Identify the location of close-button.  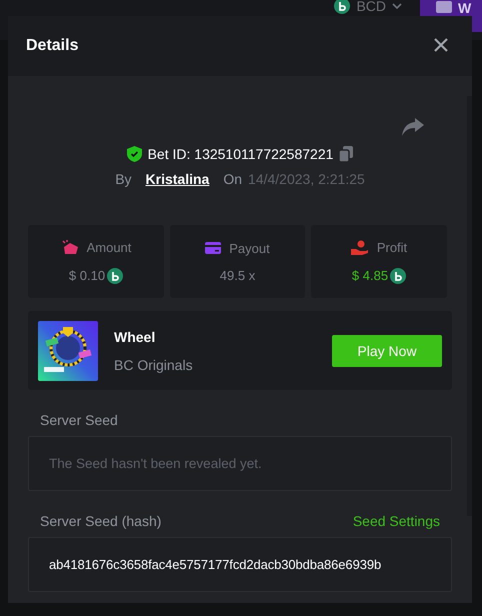
(442, 46).